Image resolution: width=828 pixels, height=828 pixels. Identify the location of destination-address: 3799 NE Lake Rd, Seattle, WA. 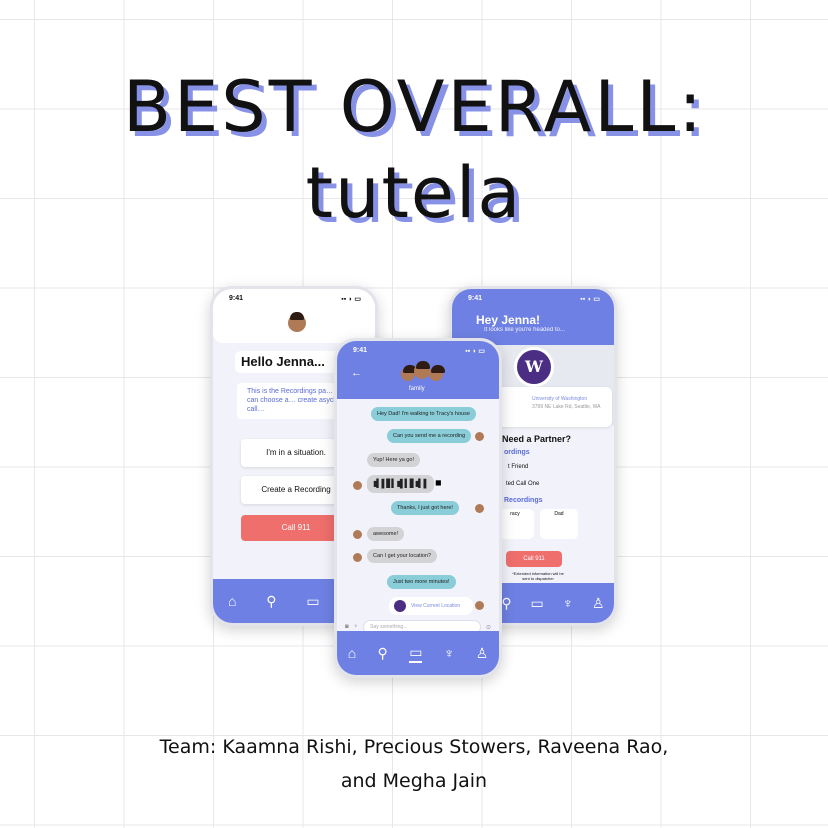
(566, 407).